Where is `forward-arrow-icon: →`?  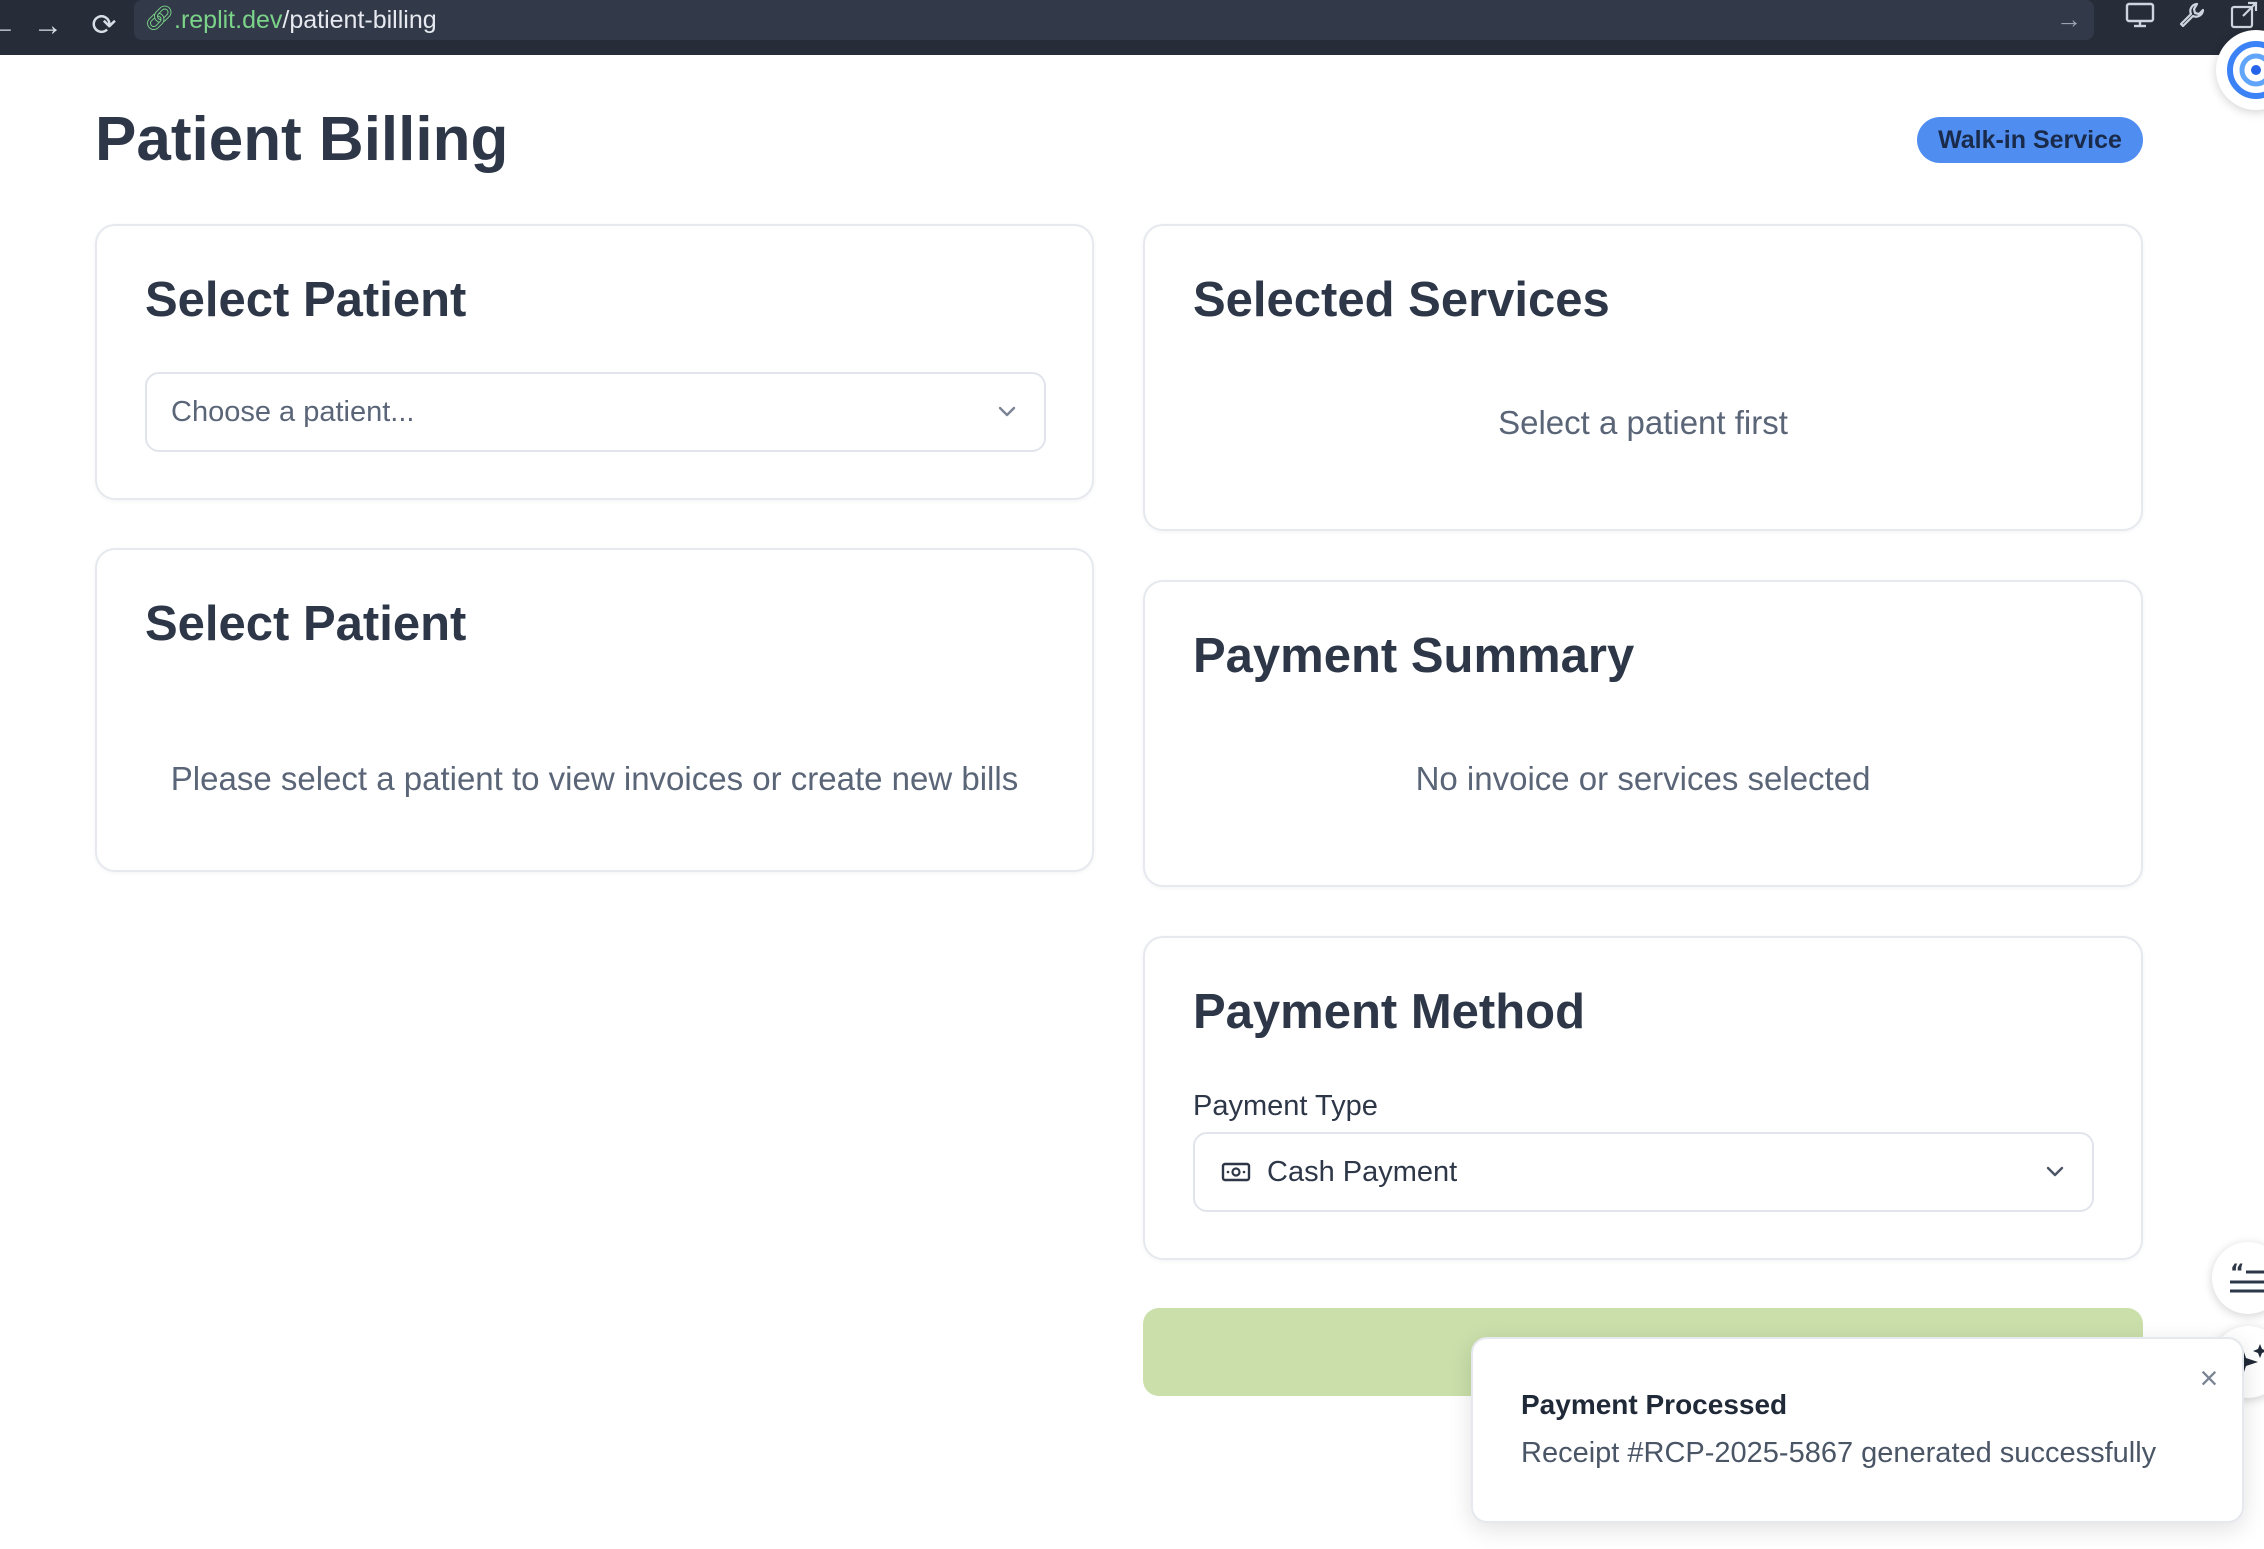 forward-arrow-icon: → is located at coordinates (48, 26).